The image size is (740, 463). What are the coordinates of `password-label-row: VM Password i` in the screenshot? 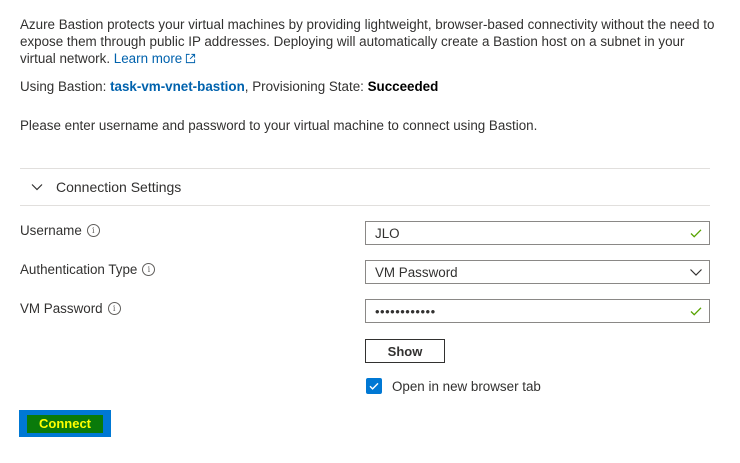 It's located at (70, 308).